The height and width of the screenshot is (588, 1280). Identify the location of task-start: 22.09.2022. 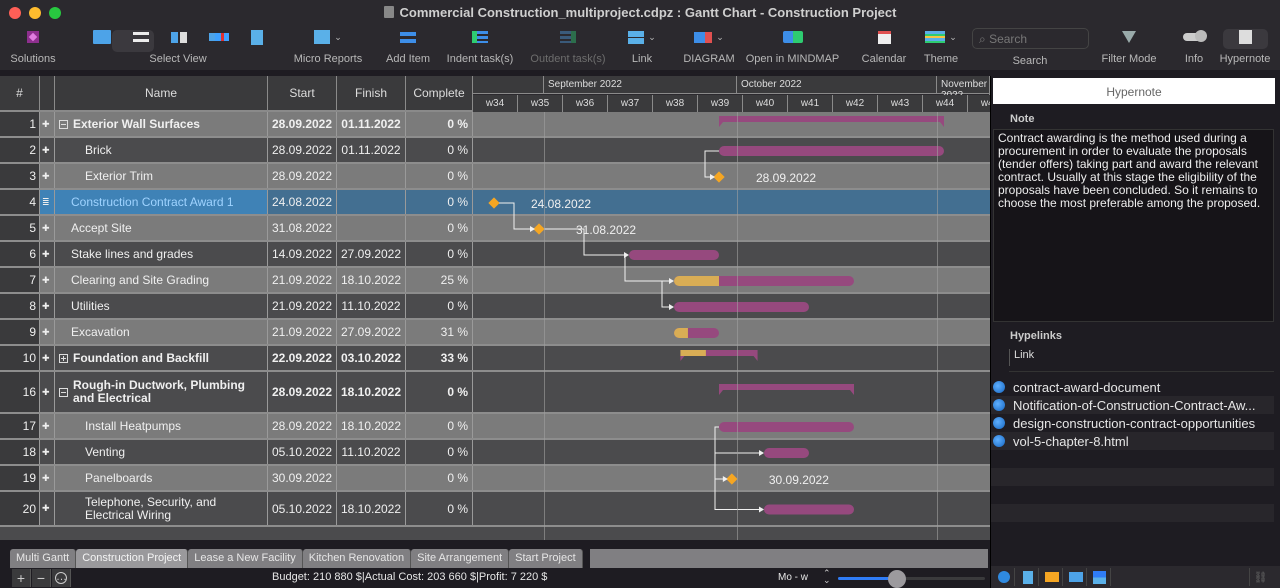
(302, 358).